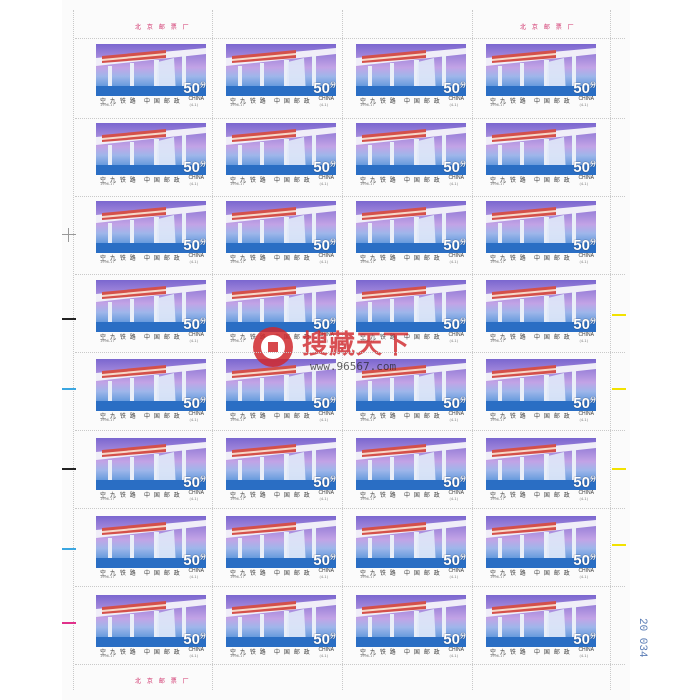 This screenshot has width=700, height=700. What do you see at coordinates (642, 638) in the screenshot?
I see `serial-number-text: 20 034` at bounding box center [642, 638].